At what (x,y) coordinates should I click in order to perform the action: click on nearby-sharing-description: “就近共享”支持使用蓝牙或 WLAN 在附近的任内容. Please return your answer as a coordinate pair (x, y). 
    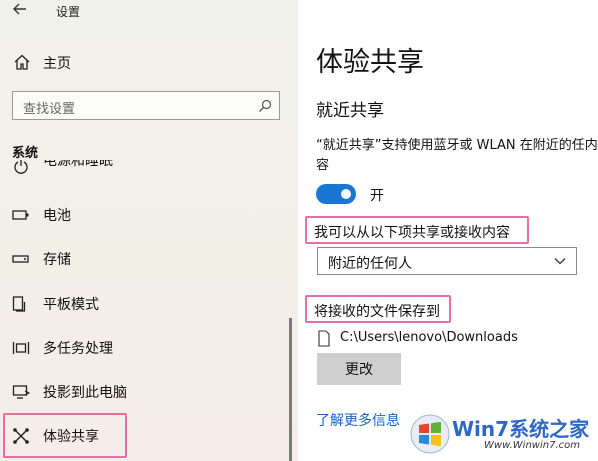
    Looking at the image, I should click on (457, 155).